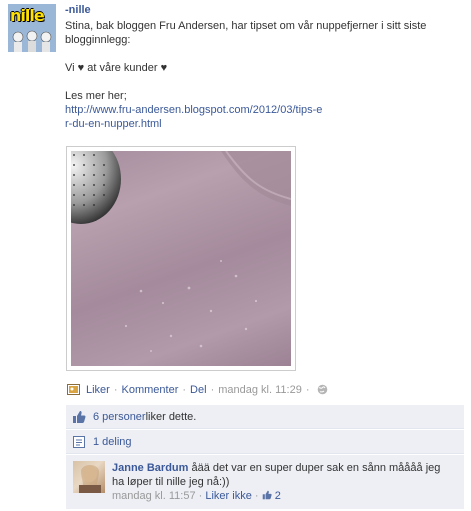  I want to click on commenter-avatar, so click(89, 477).